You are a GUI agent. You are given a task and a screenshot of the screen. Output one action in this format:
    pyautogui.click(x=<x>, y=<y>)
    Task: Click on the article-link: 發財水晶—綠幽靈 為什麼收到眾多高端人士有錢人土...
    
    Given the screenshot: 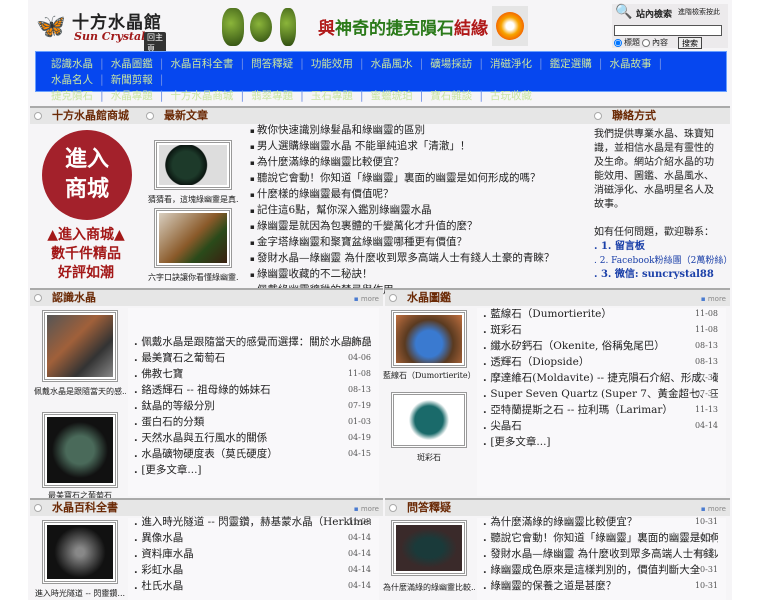 What is the action you would take?
    pyautogui.click(x=604, y=554)
    